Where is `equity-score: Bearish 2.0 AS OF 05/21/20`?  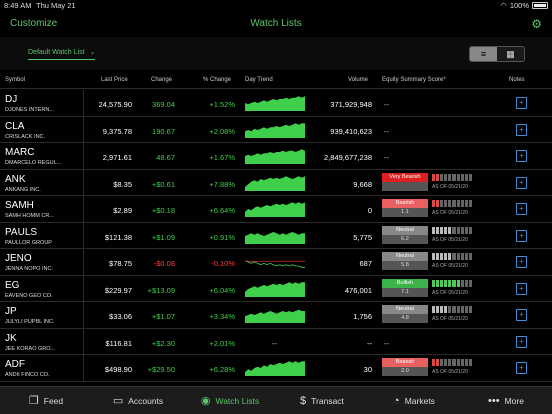 equity-score: Bearish 2.0 AS OF 05/21/20 is located at coordinates (437, 369).